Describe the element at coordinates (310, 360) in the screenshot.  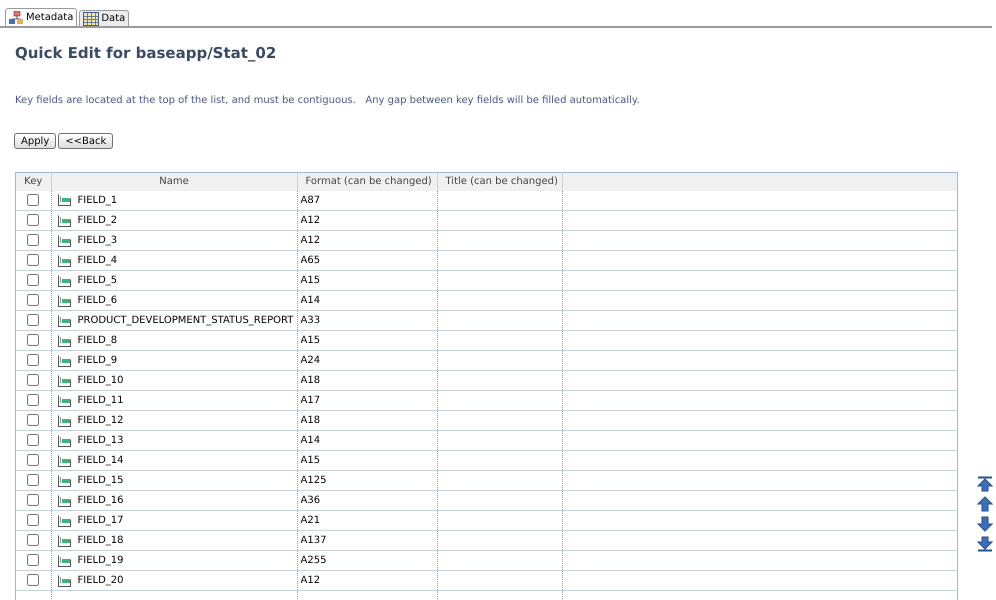
I see `format-cell: A24` at that location.